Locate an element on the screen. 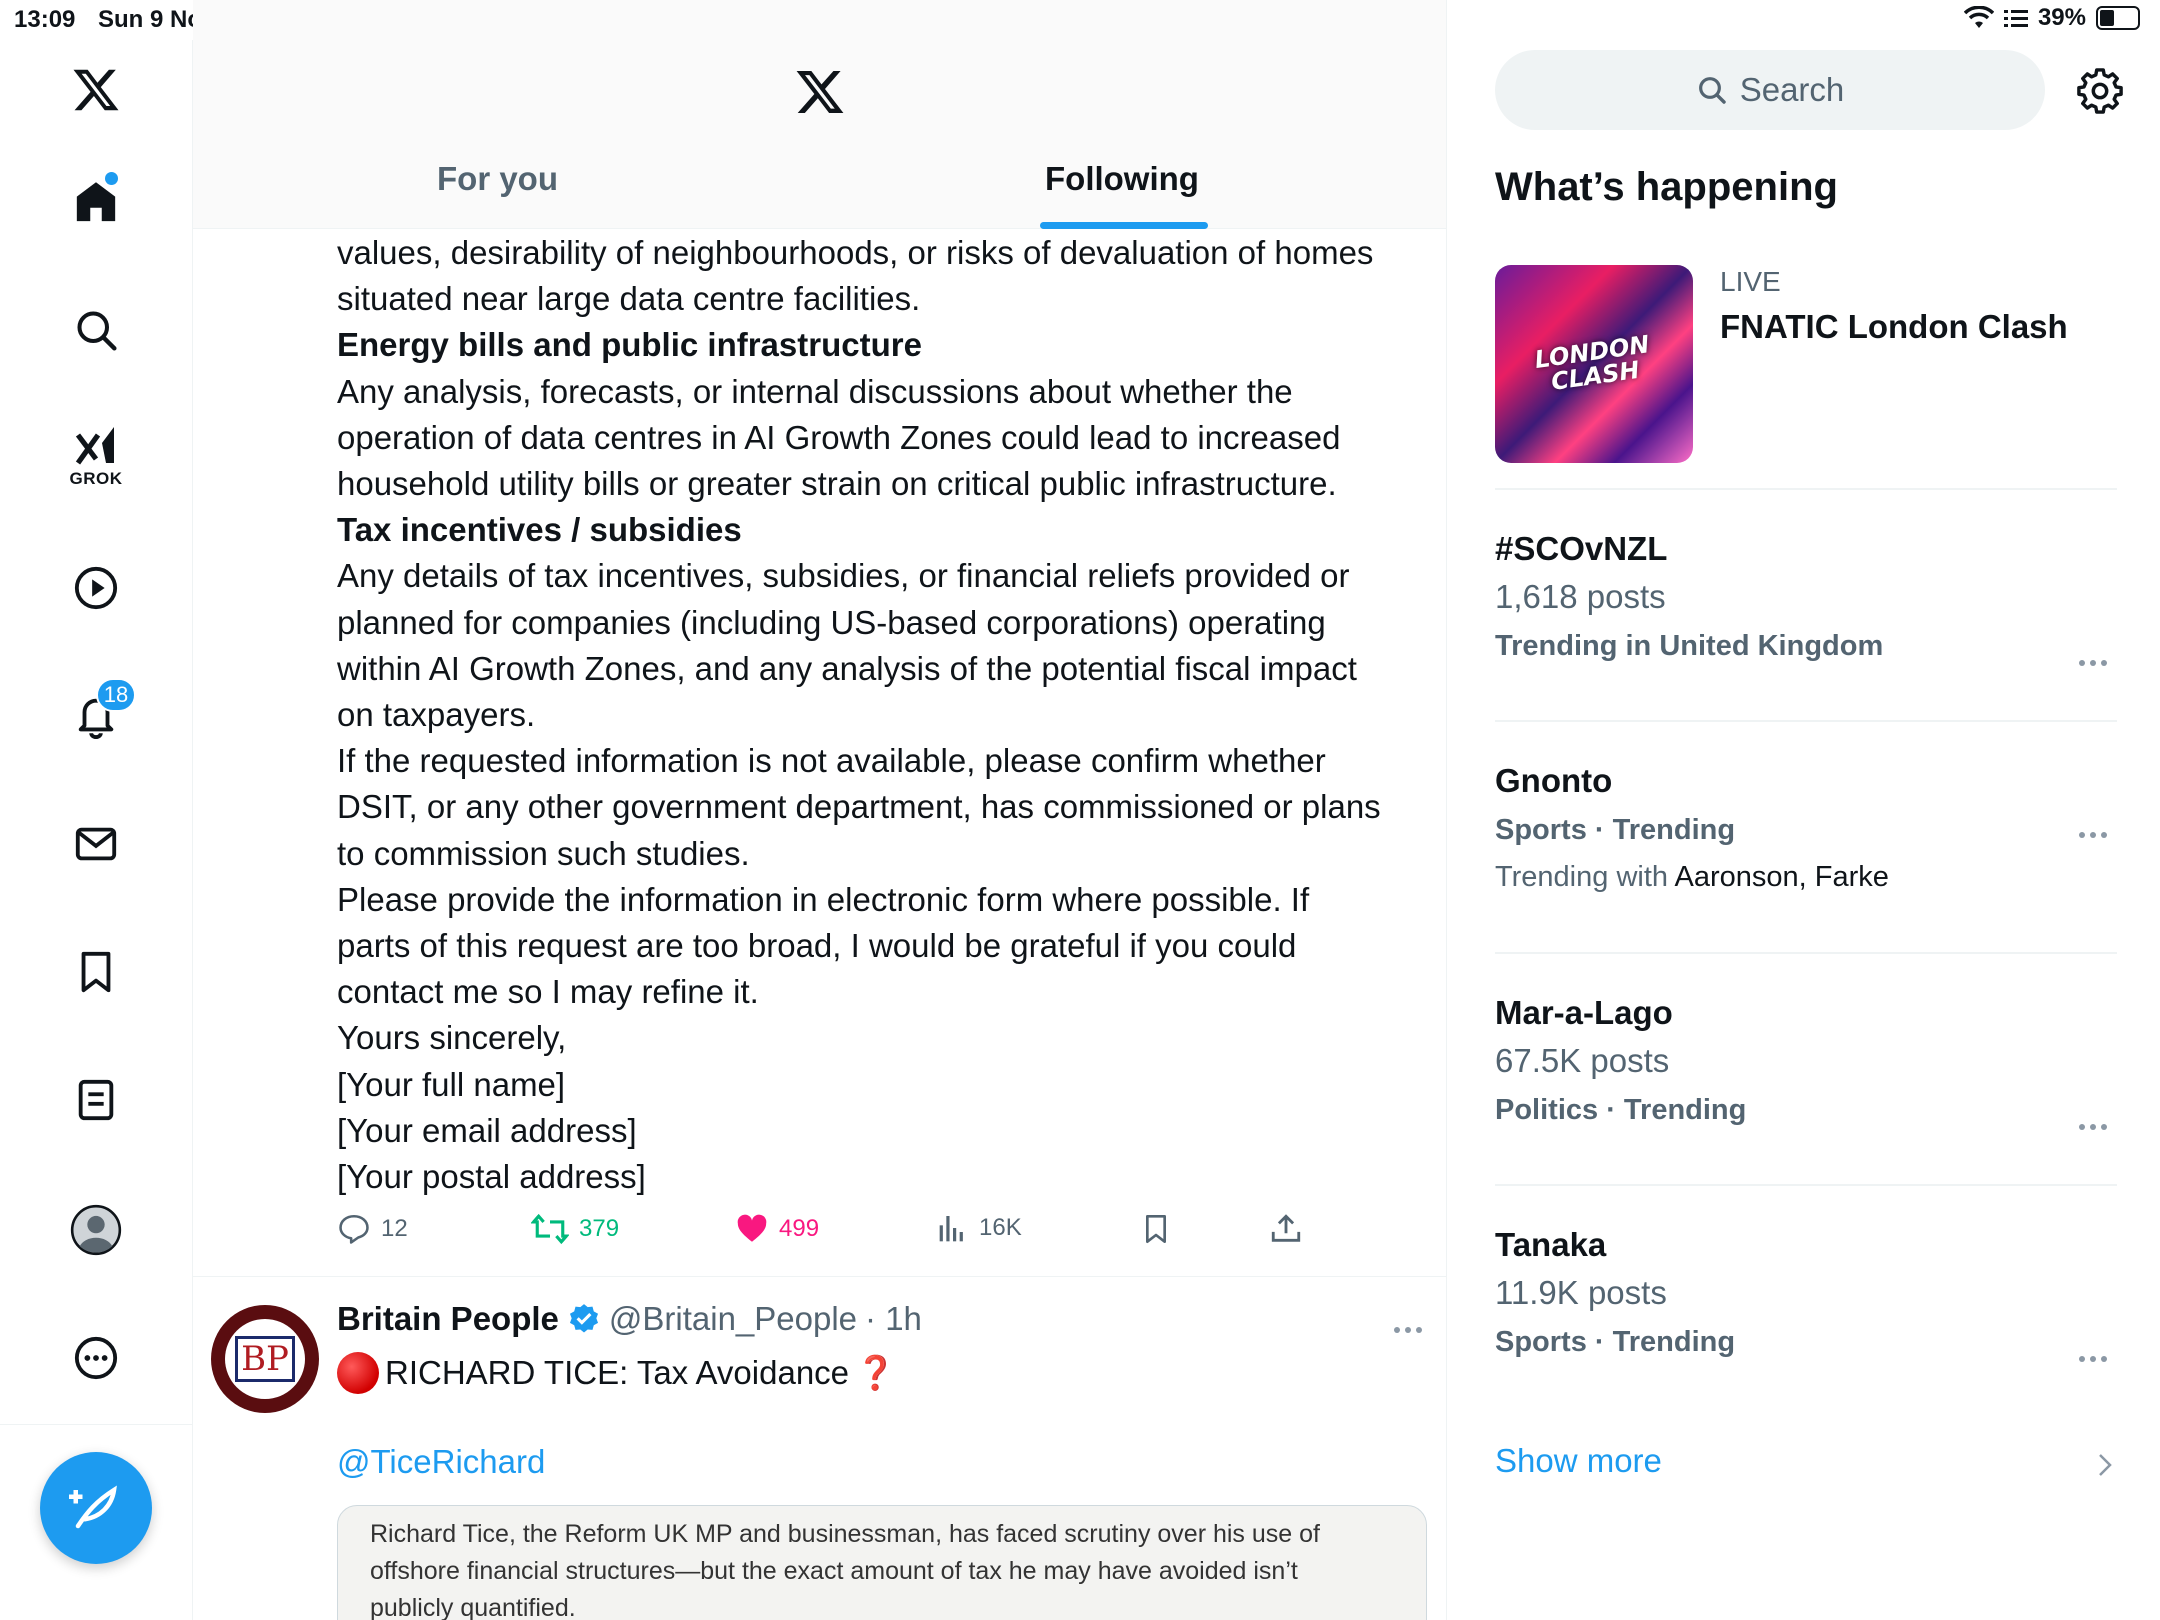 The image size is (2160, 1620). author-name: Britain People is located at coordinates (448, 1319).